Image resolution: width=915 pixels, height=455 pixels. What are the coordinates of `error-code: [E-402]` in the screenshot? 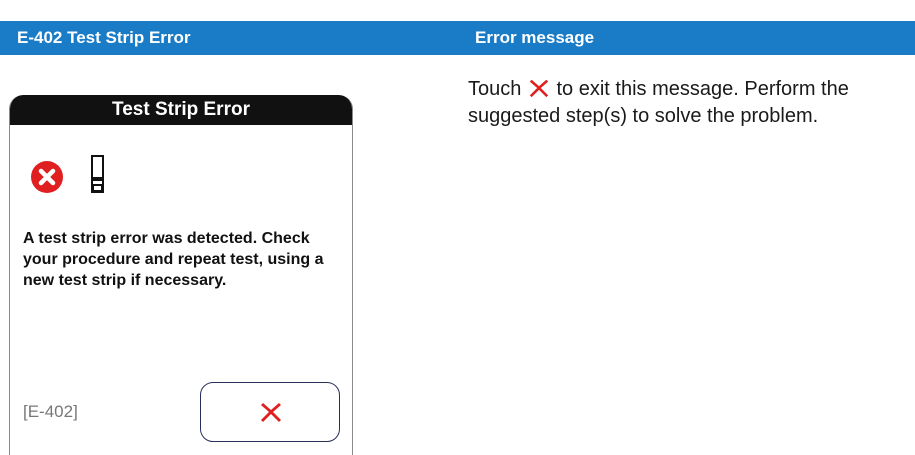 It's located at (50, 411).